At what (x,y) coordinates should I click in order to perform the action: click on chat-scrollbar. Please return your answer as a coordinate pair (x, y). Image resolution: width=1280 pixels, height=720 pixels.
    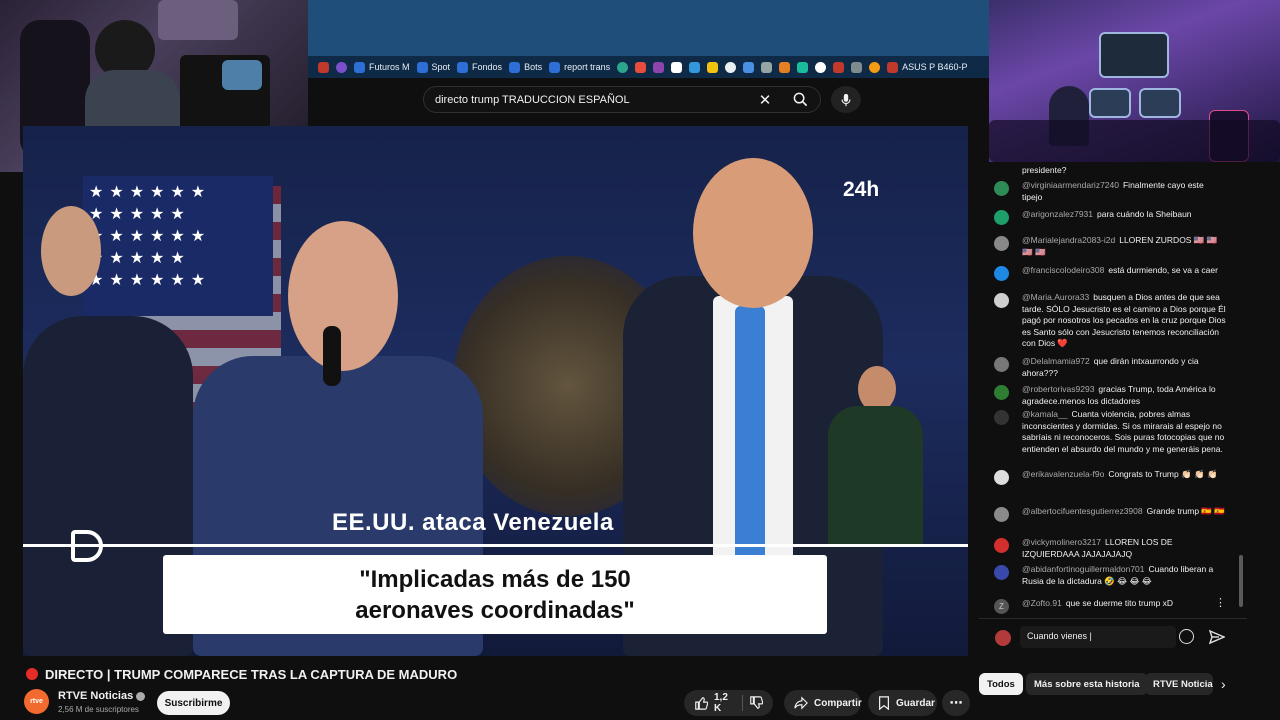
    Looking at the image, I should click on (1241, 581).